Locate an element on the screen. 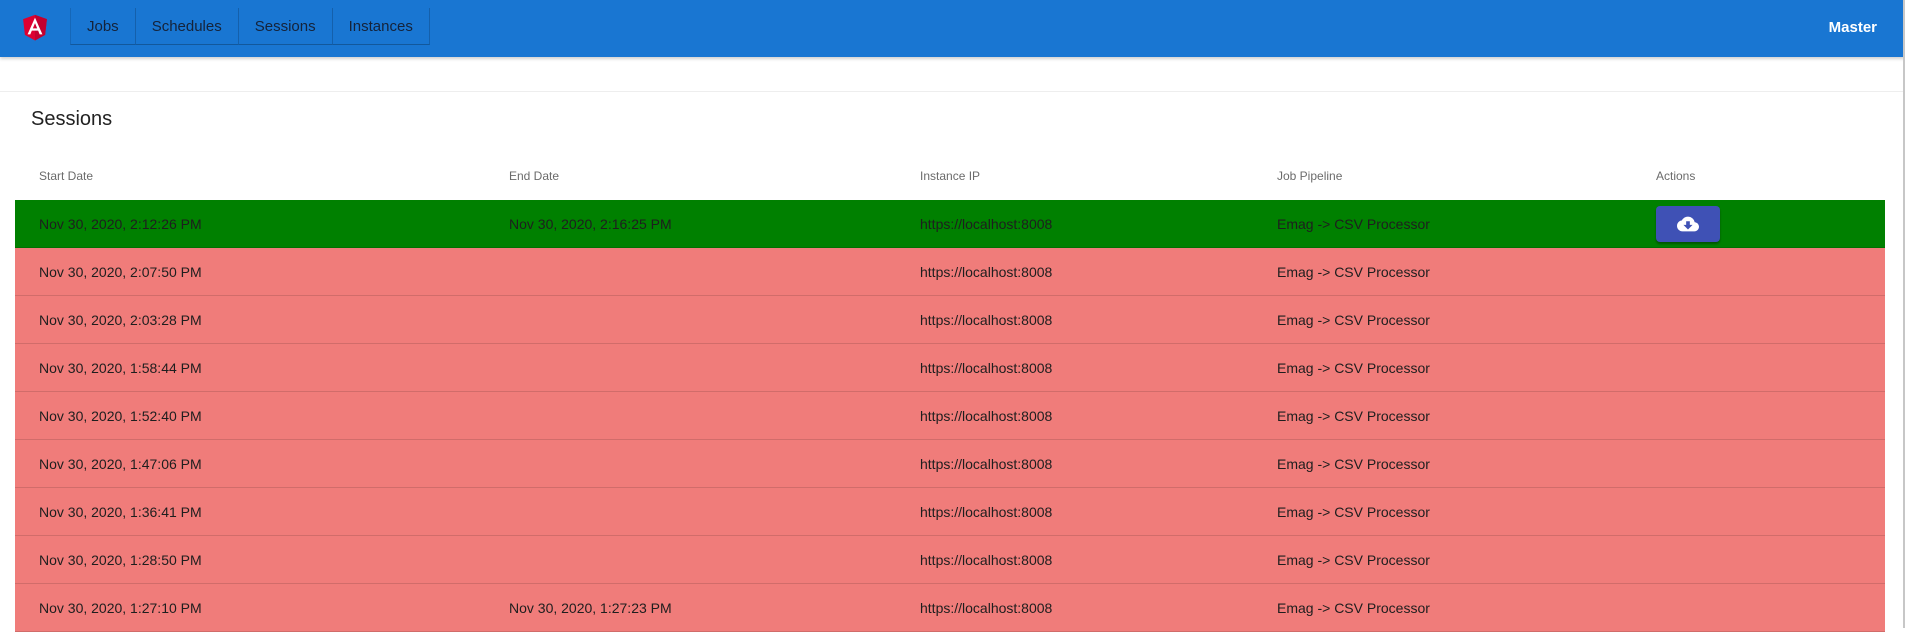  column-header-instance-ip: Instance IP is located at coordinates (950, 176).